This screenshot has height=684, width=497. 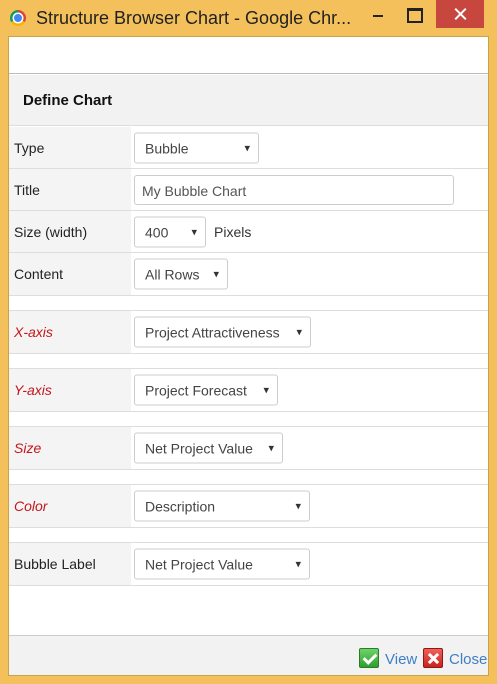 I want to click on top-strip, so click(x=248, y=55).